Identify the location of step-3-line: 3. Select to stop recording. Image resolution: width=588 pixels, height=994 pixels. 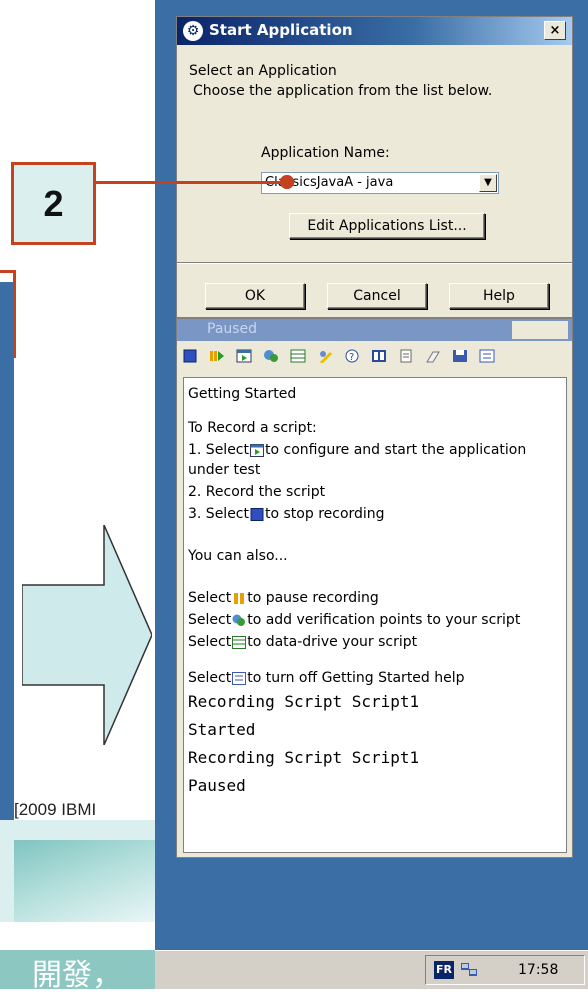
(286, 514).